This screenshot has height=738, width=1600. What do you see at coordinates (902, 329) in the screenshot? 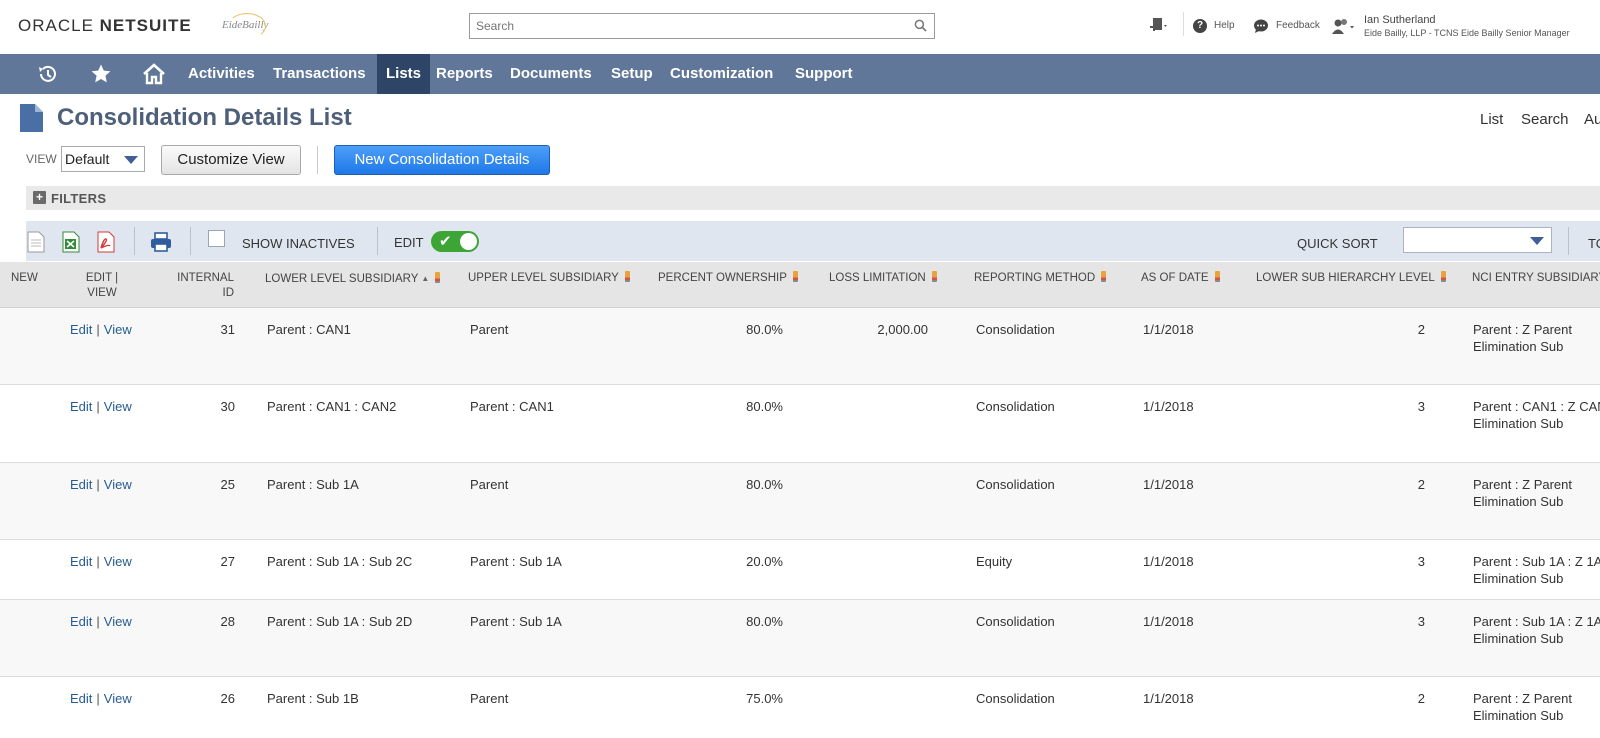
I see `loss-limitation: 2,000.00` at bounding box center [902, 329].